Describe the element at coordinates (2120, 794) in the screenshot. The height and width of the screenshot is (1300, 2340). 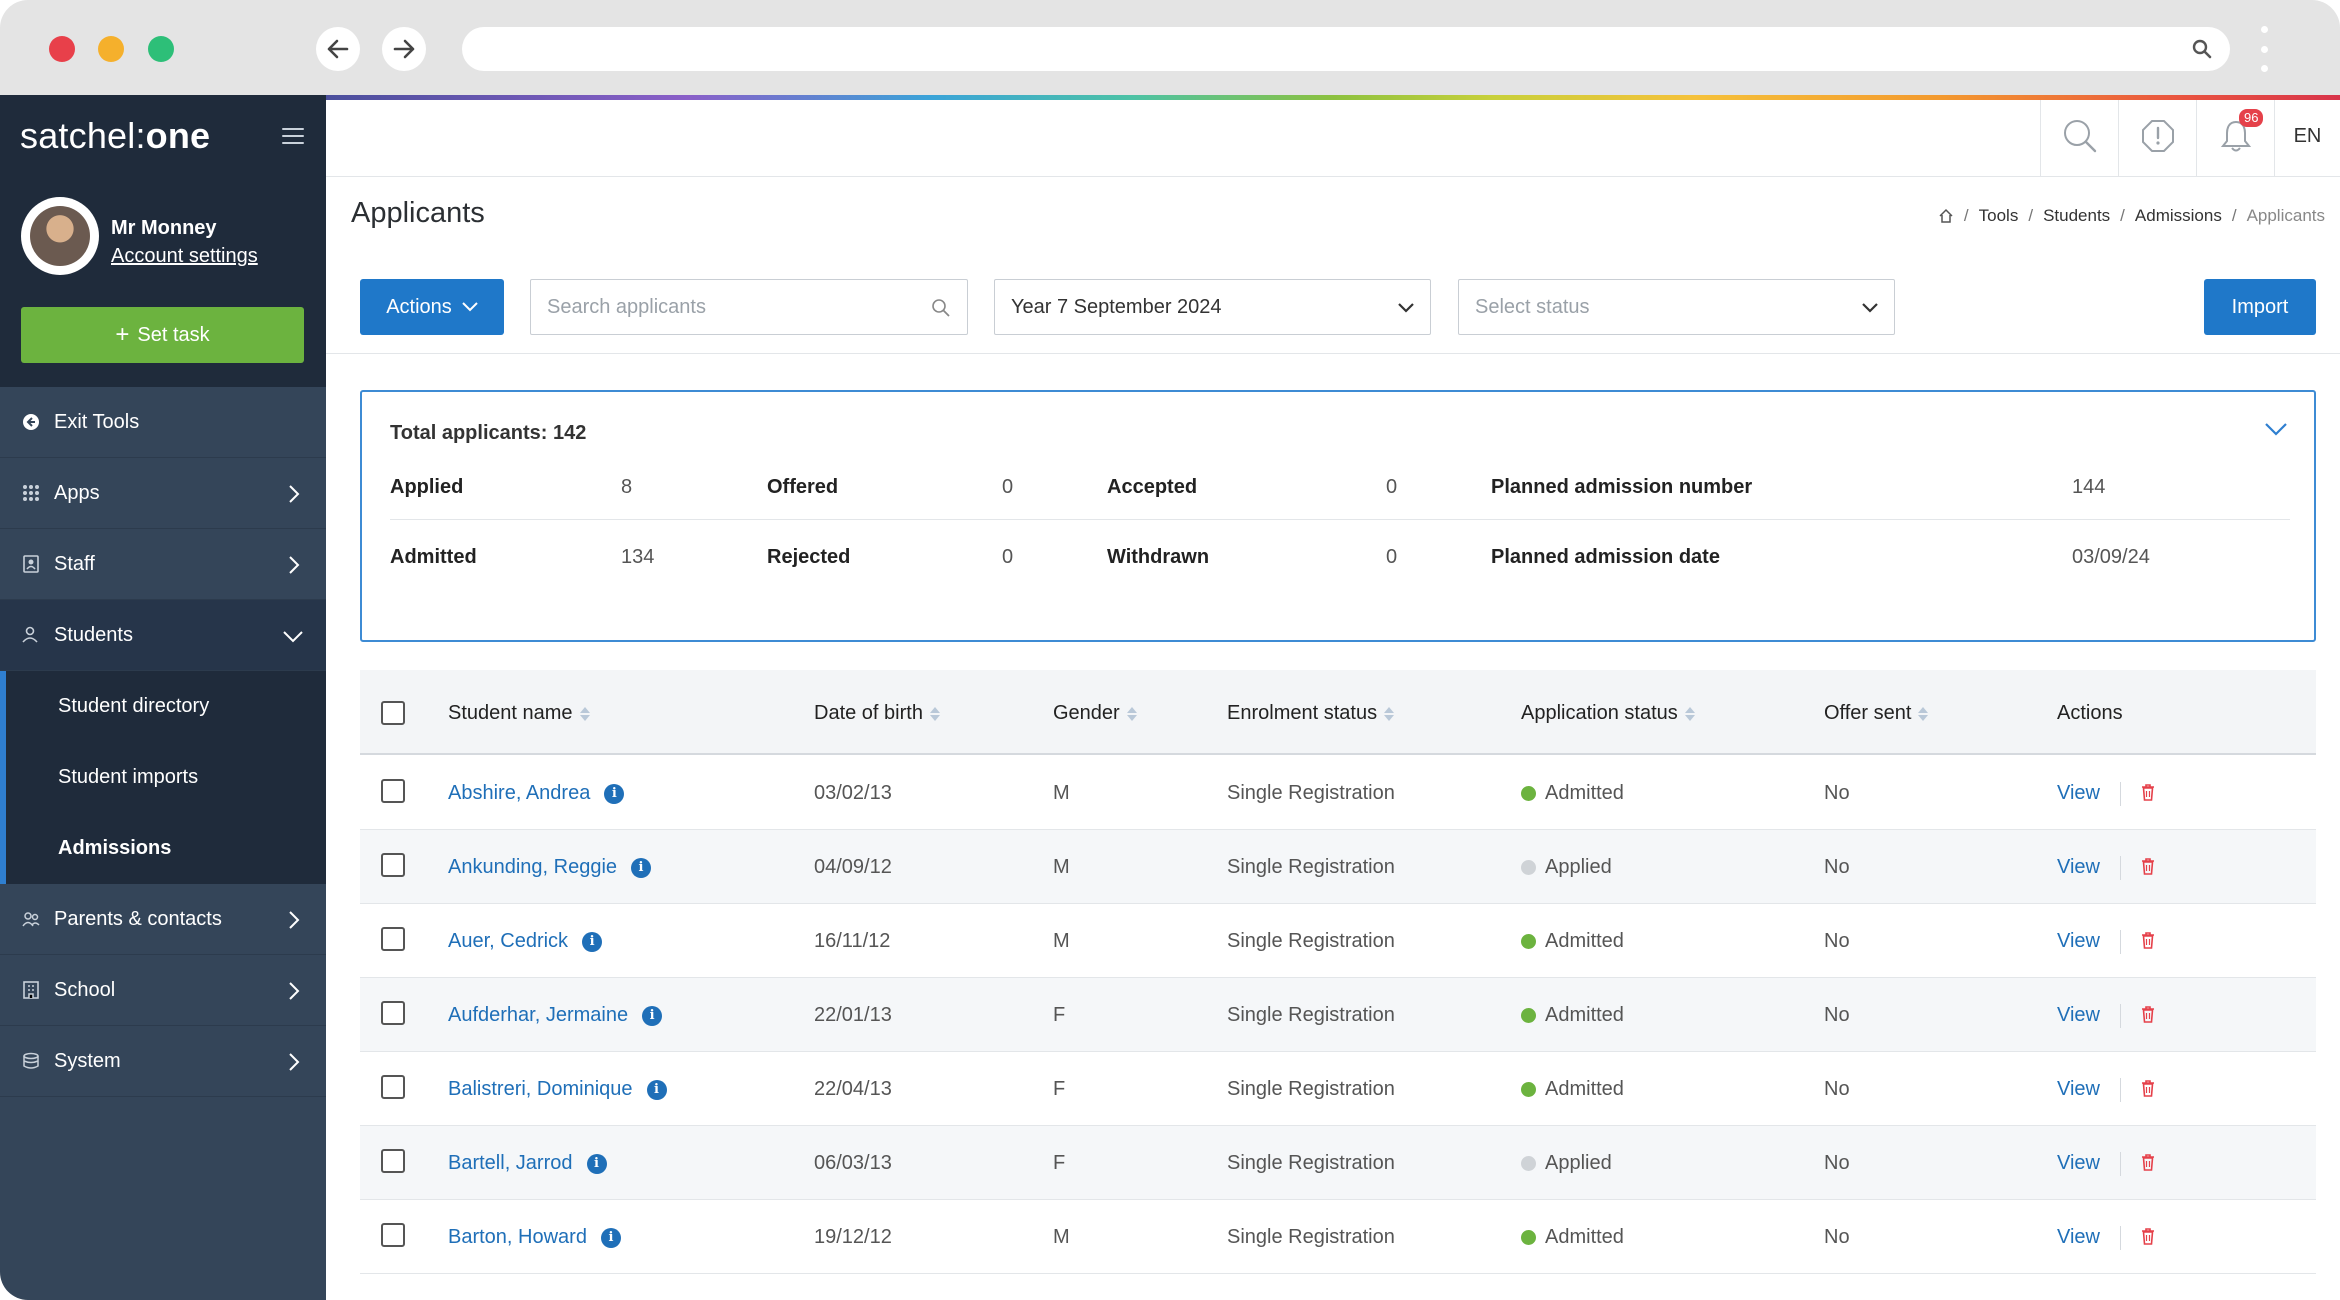
I see `divider` at that location.